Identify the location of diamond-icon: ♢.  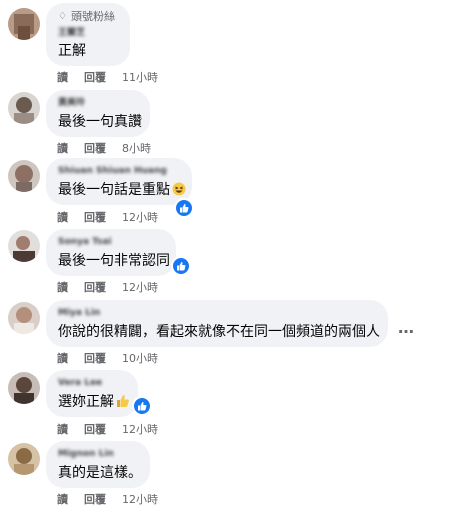
(62, 16).